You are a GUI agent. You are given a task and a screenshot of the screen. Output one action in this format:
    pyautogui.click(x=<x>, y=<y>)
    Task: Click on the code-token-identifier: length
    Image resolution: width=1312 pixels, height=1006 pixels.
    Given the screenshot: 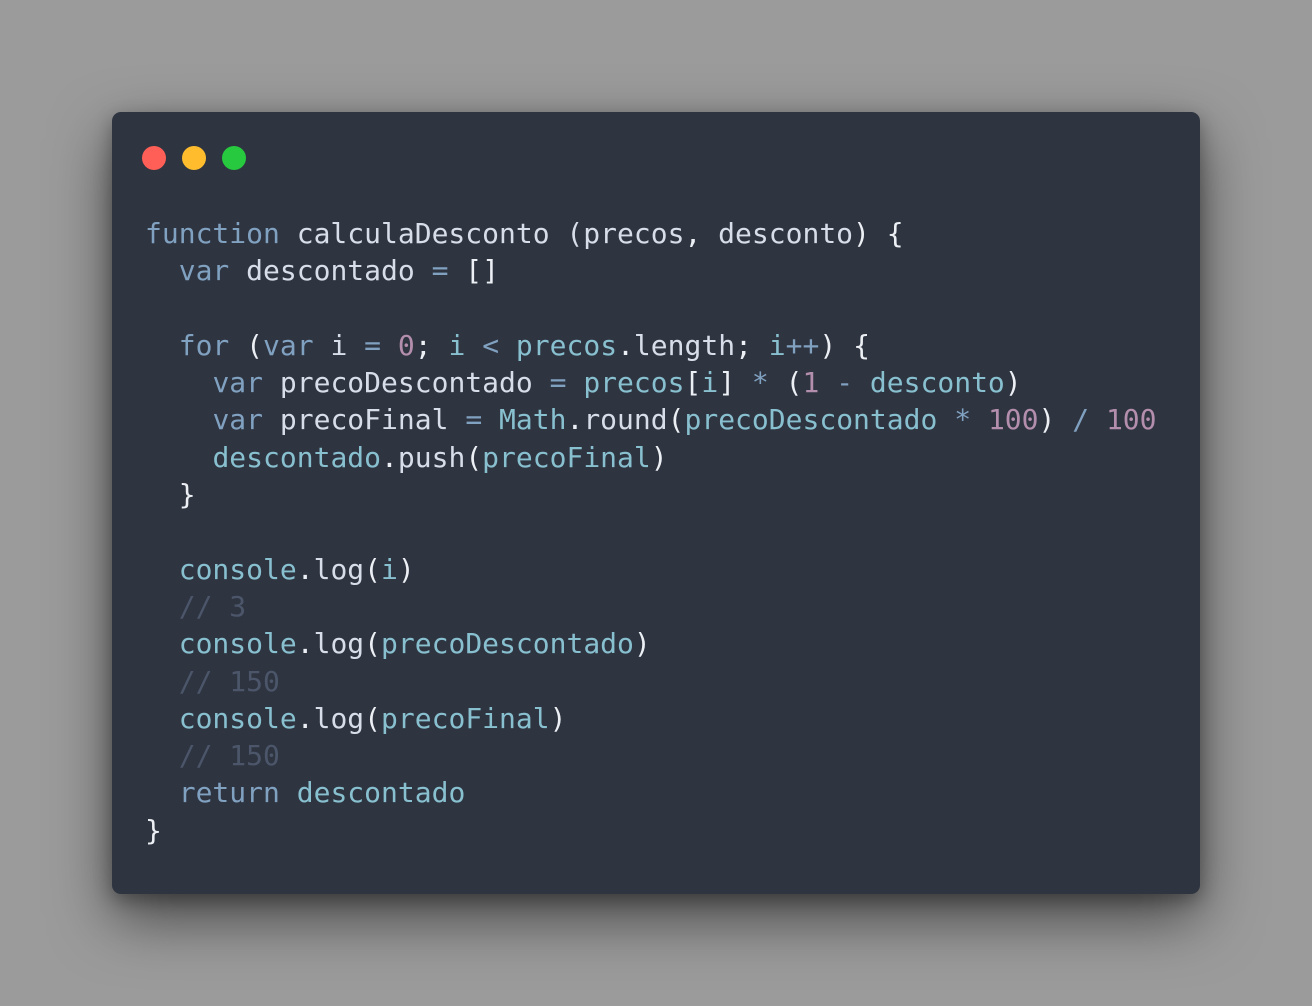 What is the action you would take?
    pyautogui.click(x=684, y=345)
    